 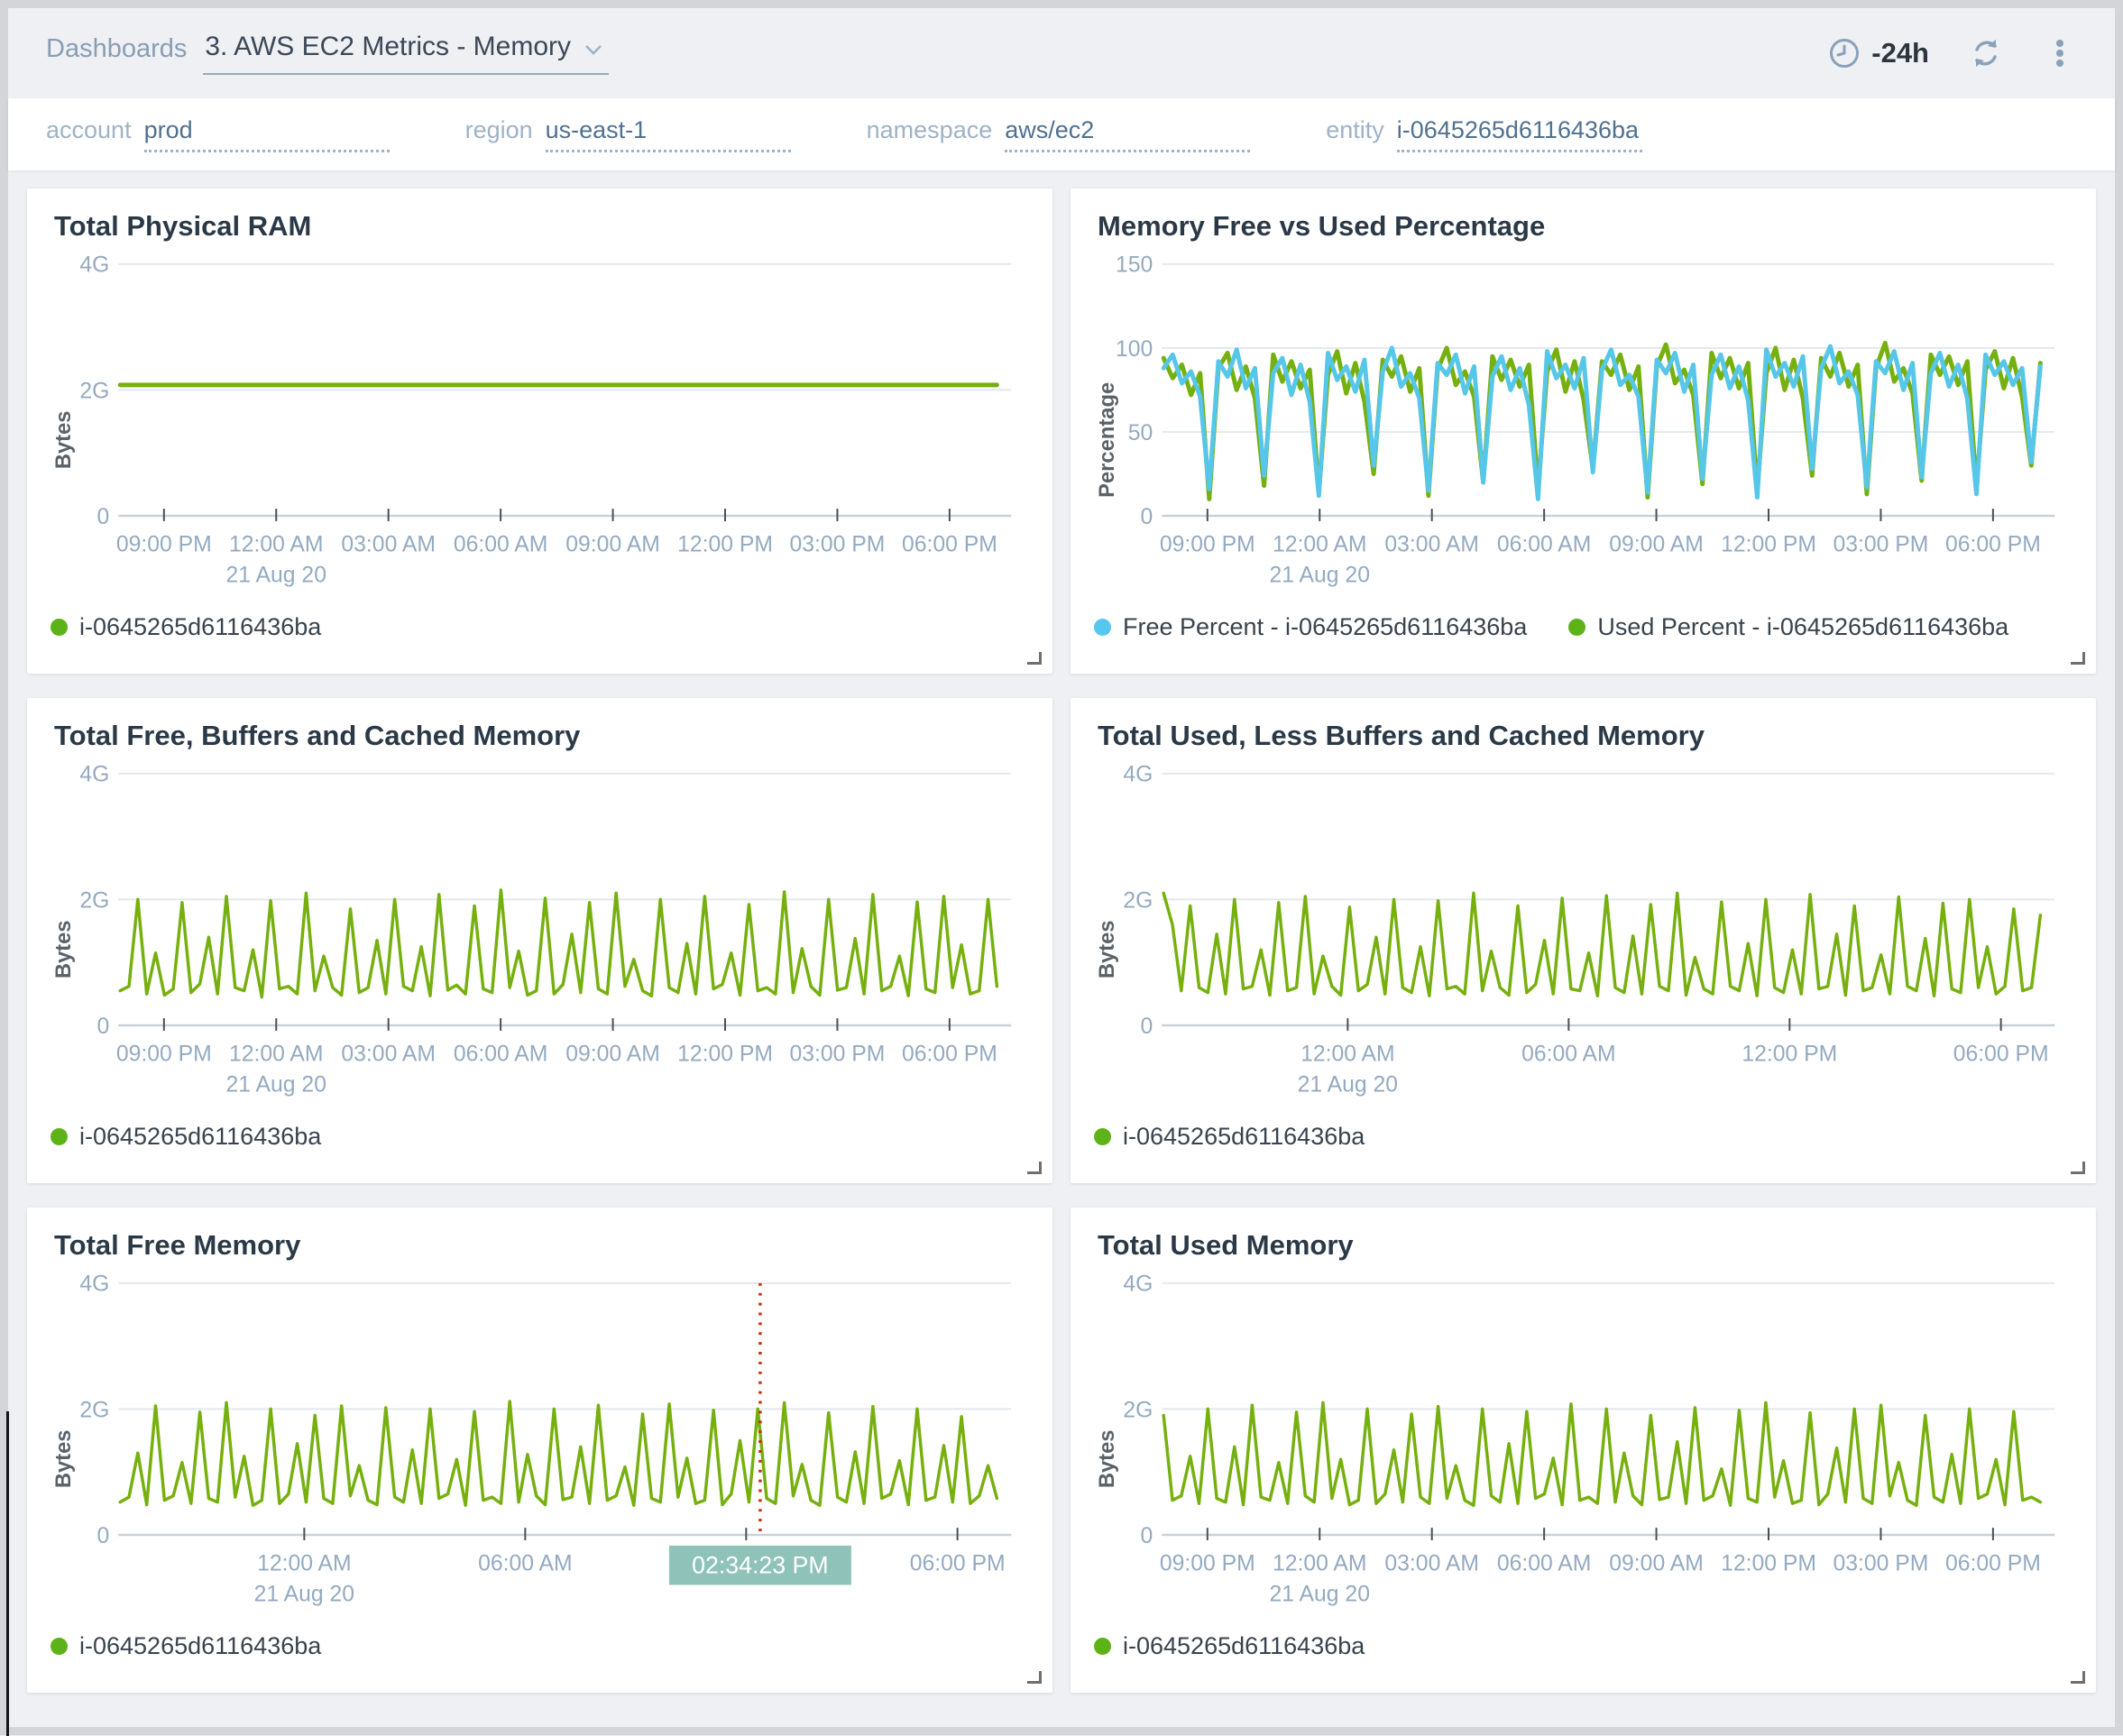 I want to click on legend-item: Free Percent - i-0645265d6116436ba, so click(x=1310, y=627).